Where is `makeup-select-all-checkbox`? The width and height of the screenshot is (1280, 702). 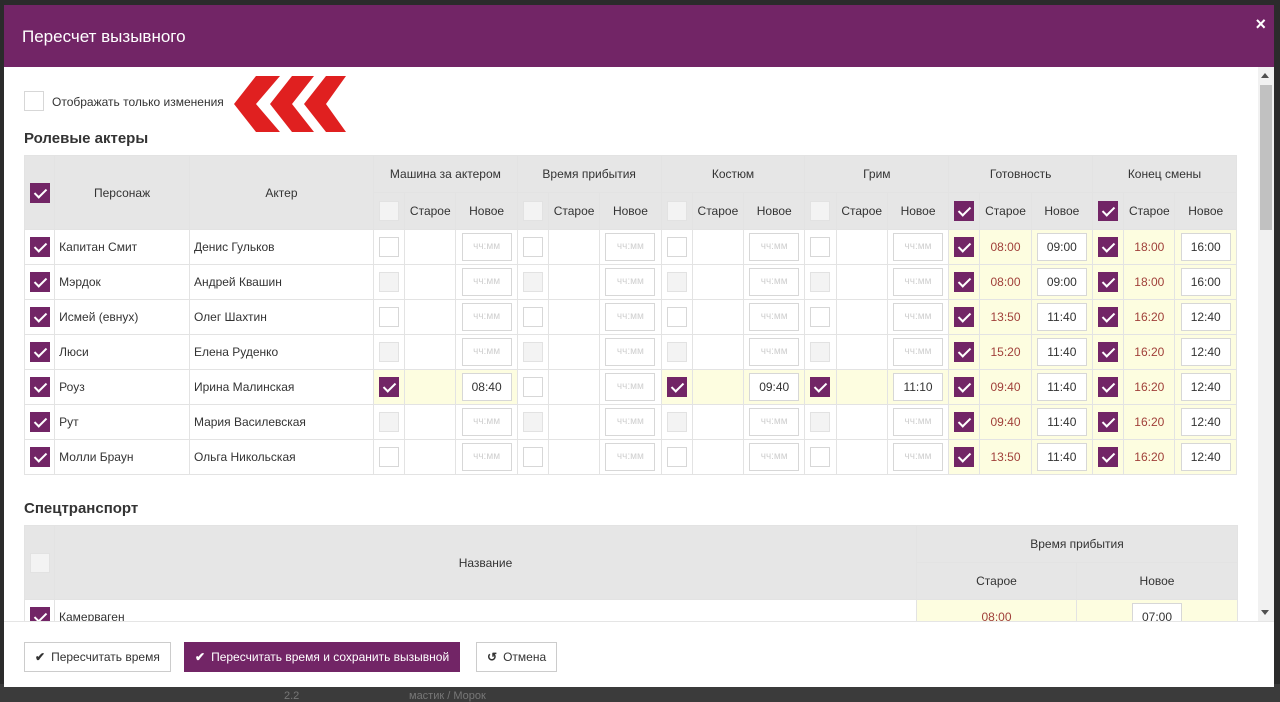
makeup-select-all-checkbox is located at coordinates (820, 211).